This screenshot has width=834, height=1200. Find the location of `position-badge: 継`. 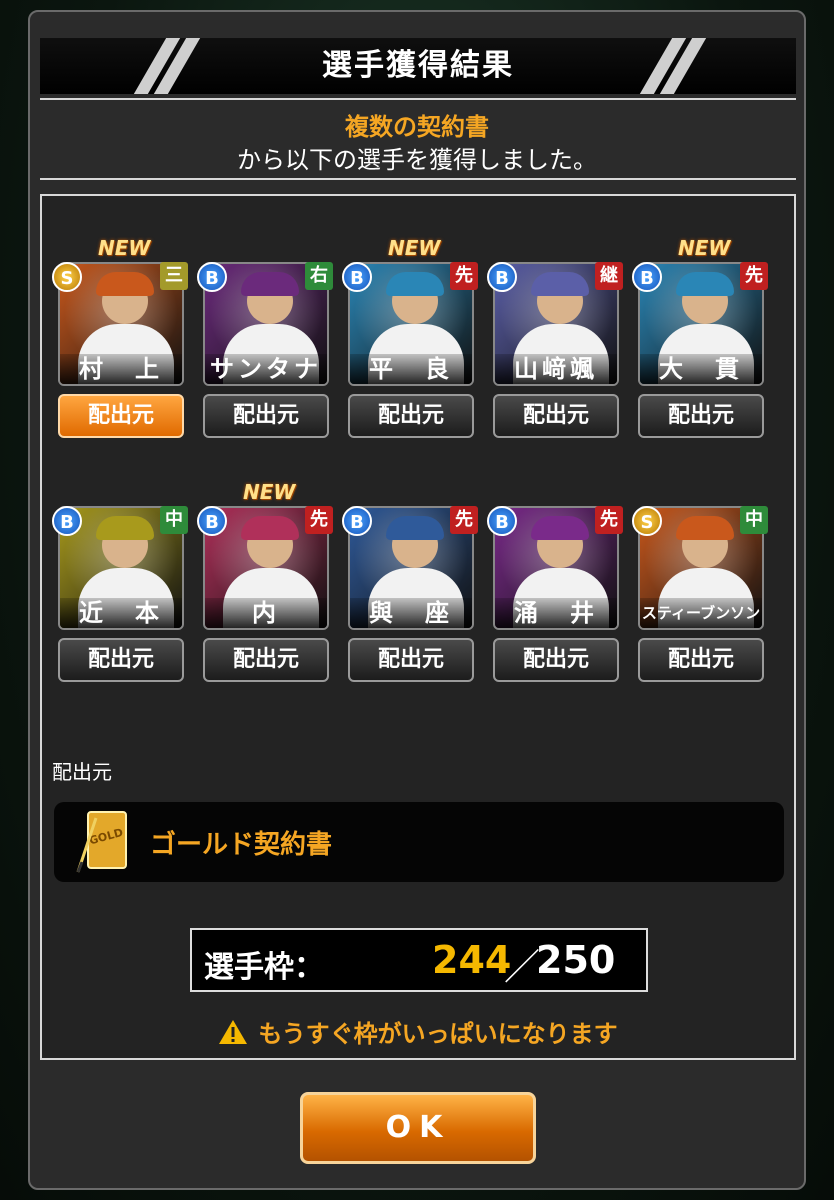

position-badge: 継 is located at coordinates (609, 276).